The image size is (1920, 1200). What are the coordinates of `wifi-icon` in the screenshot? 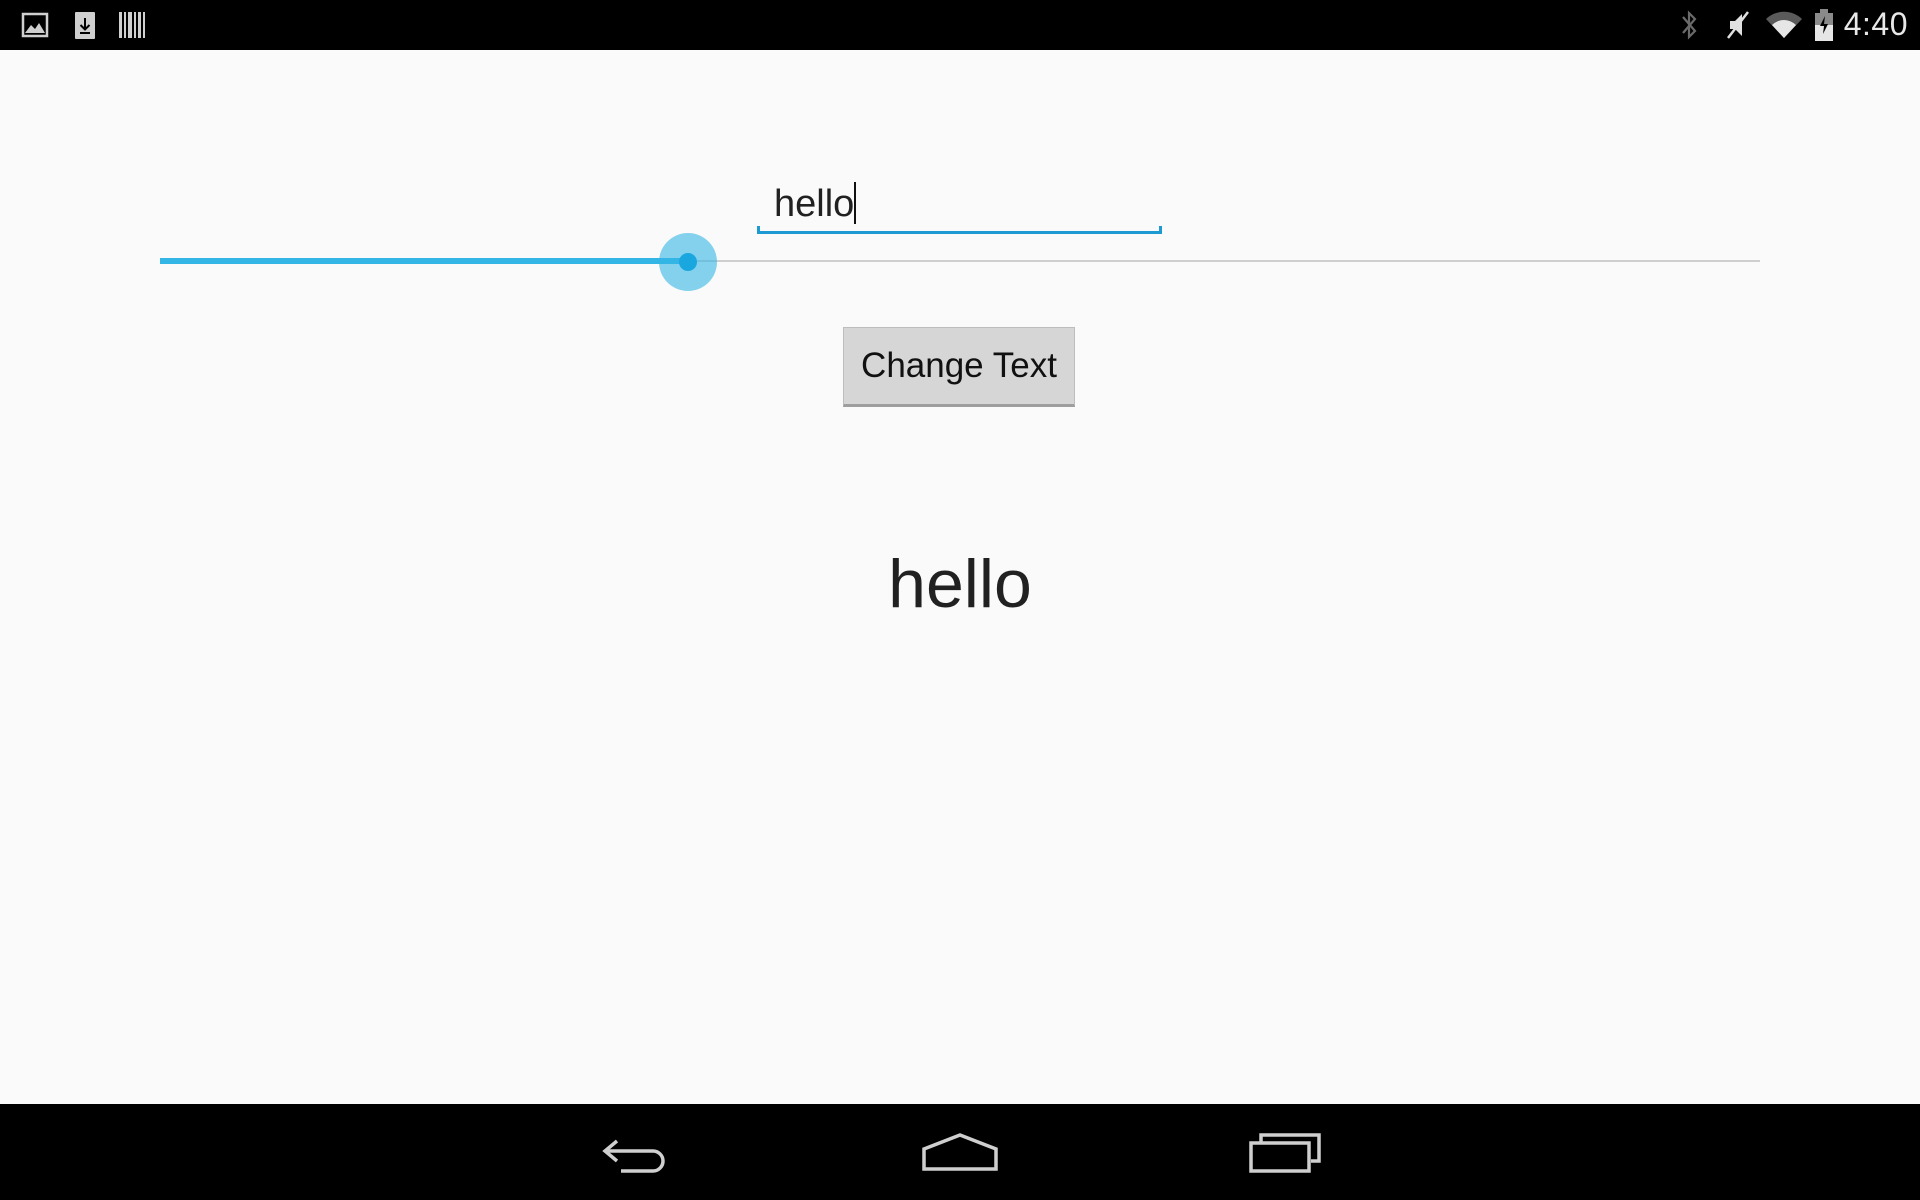 It's located at (1784, 25).